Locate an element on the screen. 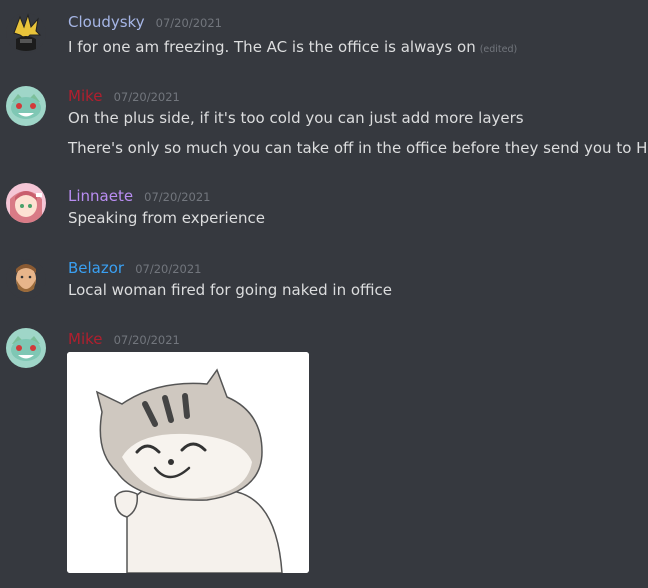  edited-label: (edited) is located at coordinates (498, 49).